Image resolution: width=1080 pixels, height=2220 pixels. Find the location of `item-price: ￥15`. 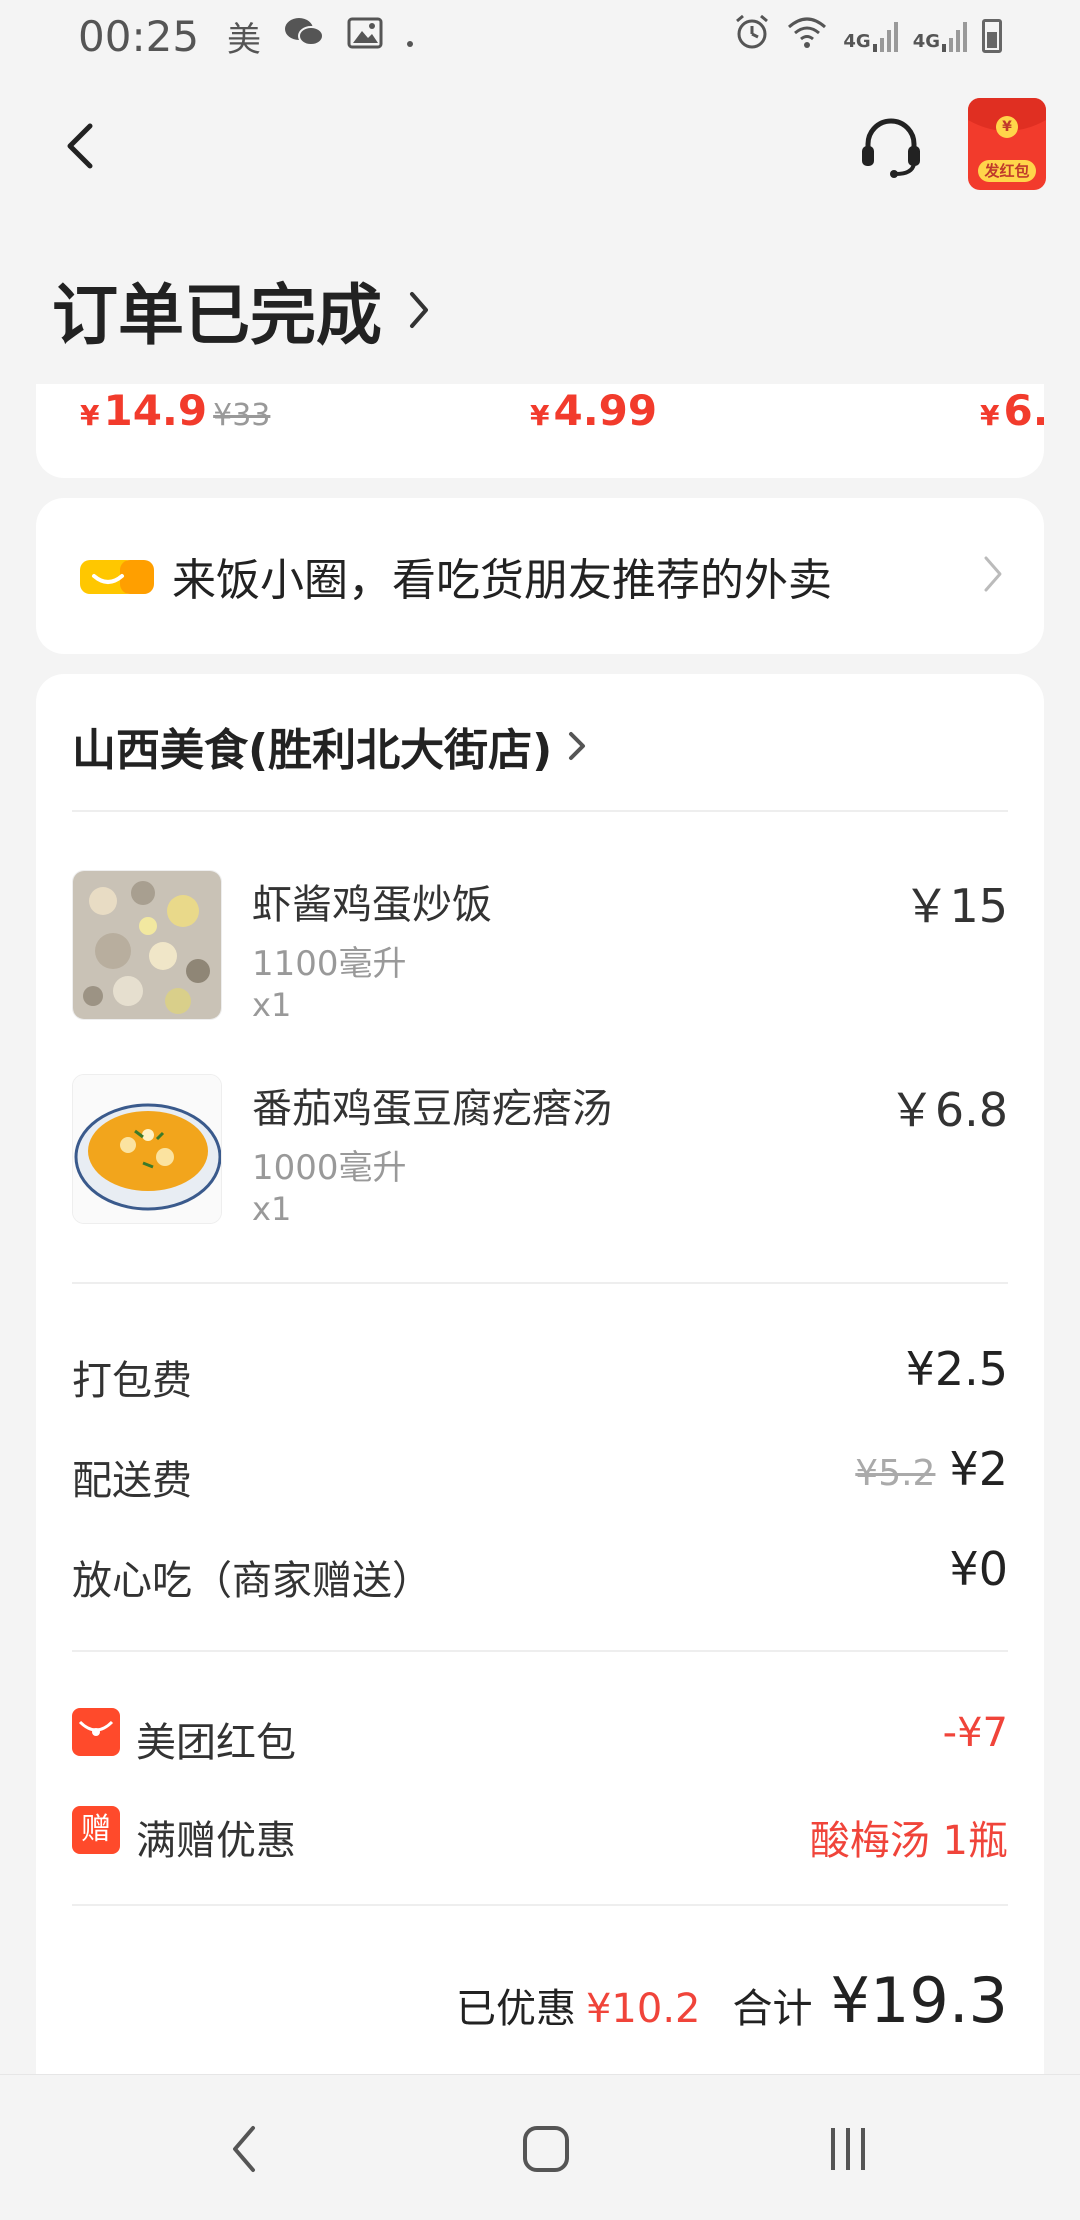

item-price: ￥15 is located at coordinates (955, 906).